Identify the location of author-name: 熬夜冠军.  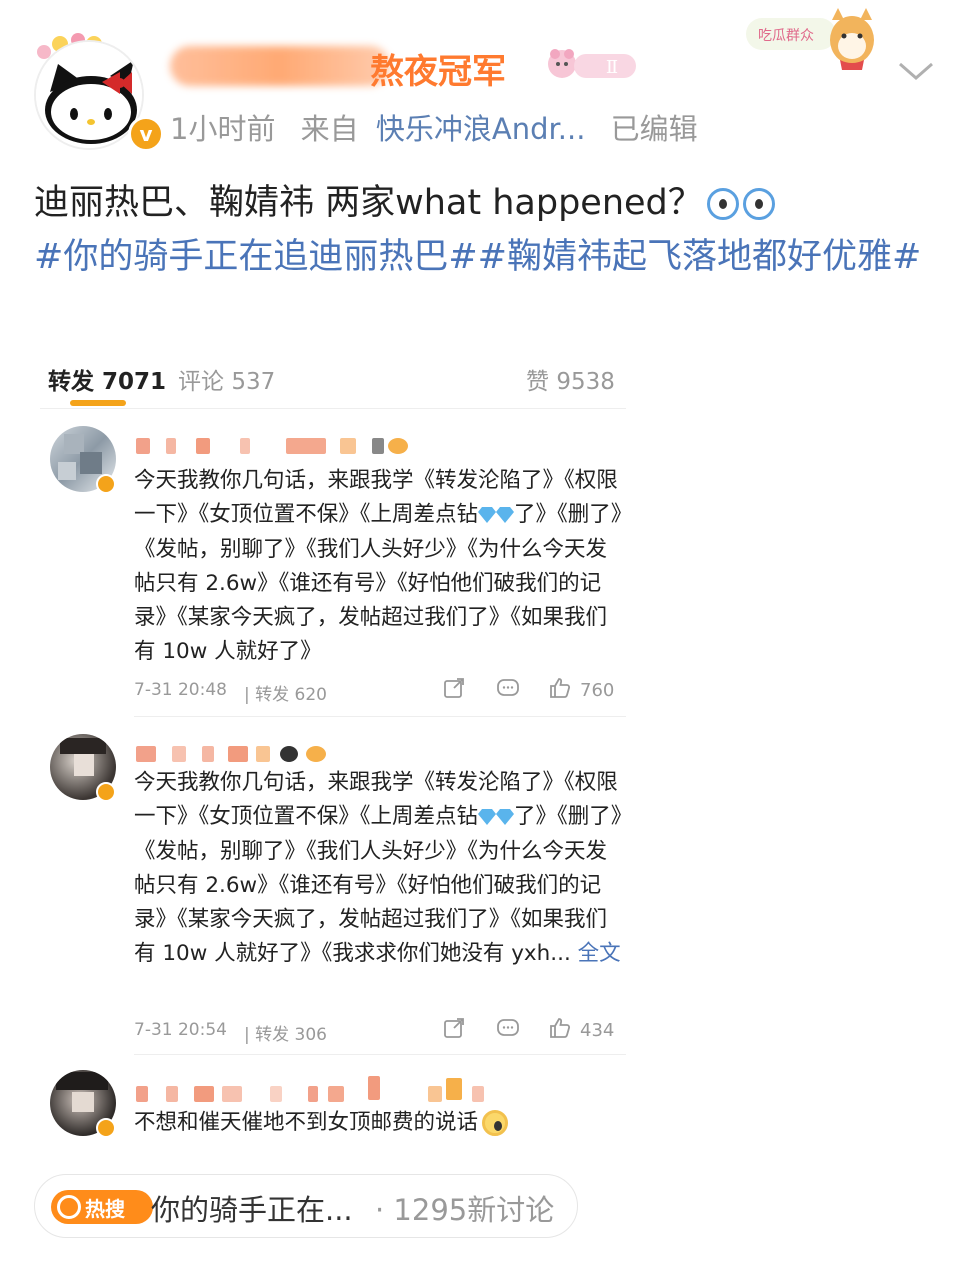
(360, 67).